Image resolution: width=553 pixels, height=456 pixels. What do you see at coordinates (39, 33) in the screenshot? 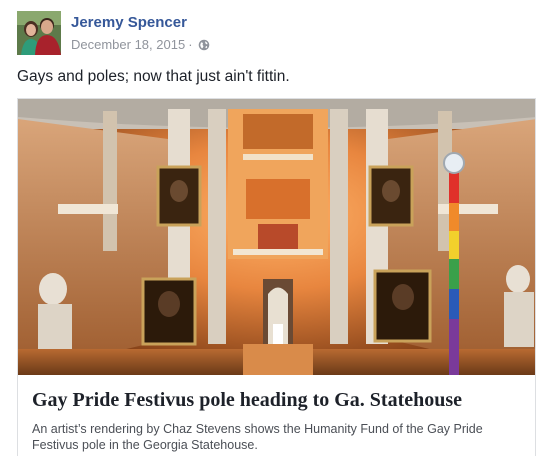
I see `author-avatar` at bounding box center [39, 33].